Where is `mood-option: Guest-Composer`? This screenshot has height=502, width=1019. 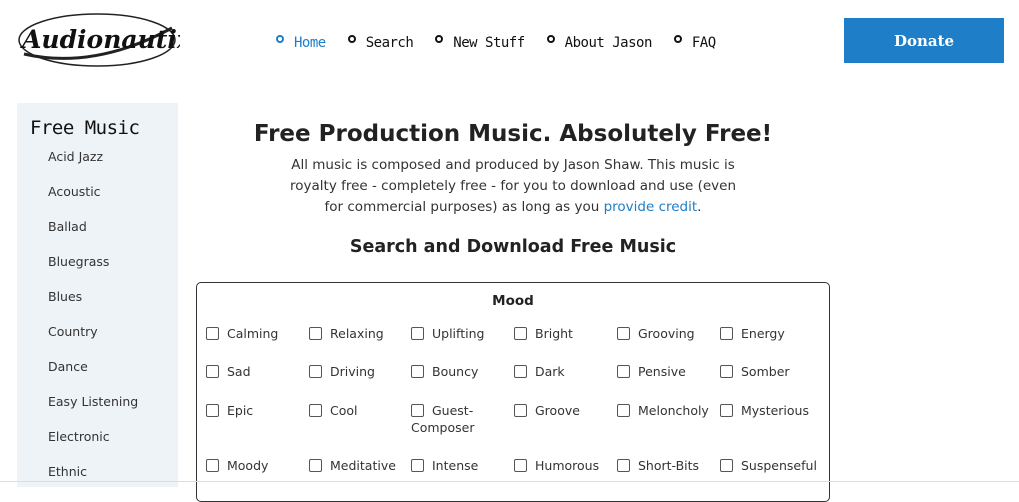
mood-option: Guest-Composer is located at coordinates (452, 419).